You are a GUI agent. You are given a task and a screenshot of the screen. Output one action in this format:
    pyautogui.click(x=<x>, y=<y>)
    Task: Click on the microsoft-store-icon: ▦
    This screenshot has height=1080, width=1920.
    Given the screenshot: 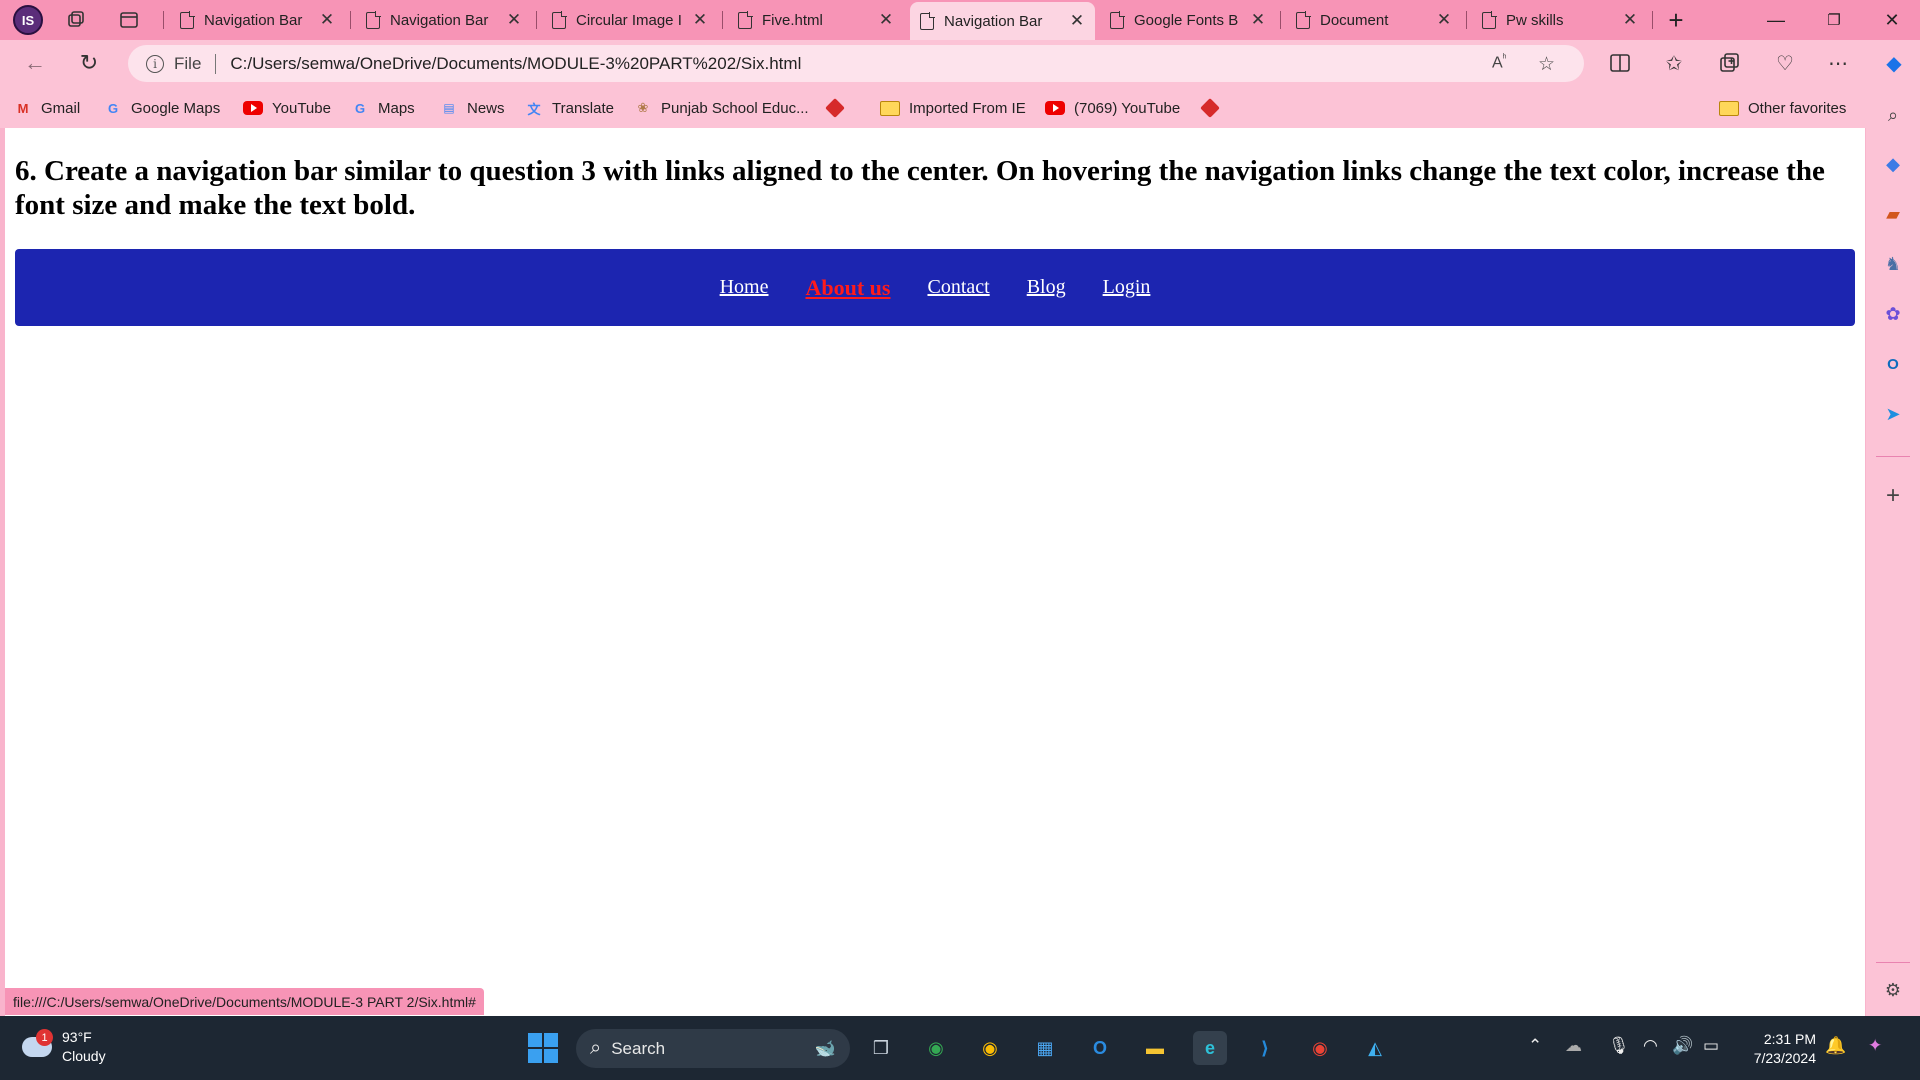 What is the action you would take?
    pyautogui.click(x=1045, y=1048)
    